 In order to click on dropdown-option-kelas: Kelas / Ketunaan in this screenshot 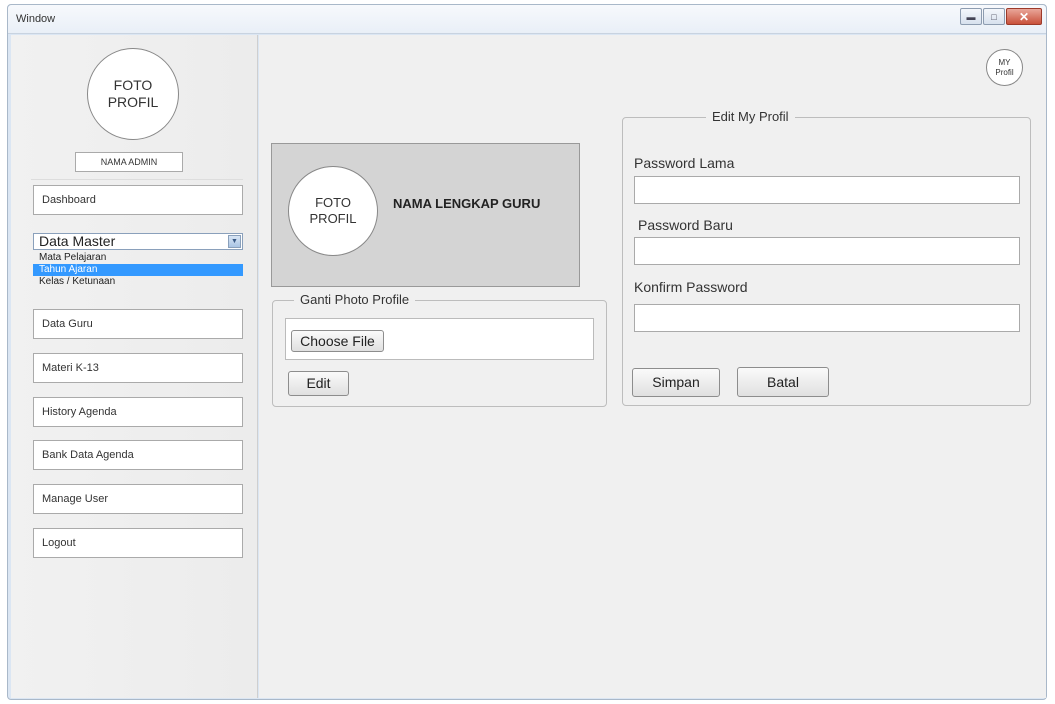, I will do `click(138, 282)`.